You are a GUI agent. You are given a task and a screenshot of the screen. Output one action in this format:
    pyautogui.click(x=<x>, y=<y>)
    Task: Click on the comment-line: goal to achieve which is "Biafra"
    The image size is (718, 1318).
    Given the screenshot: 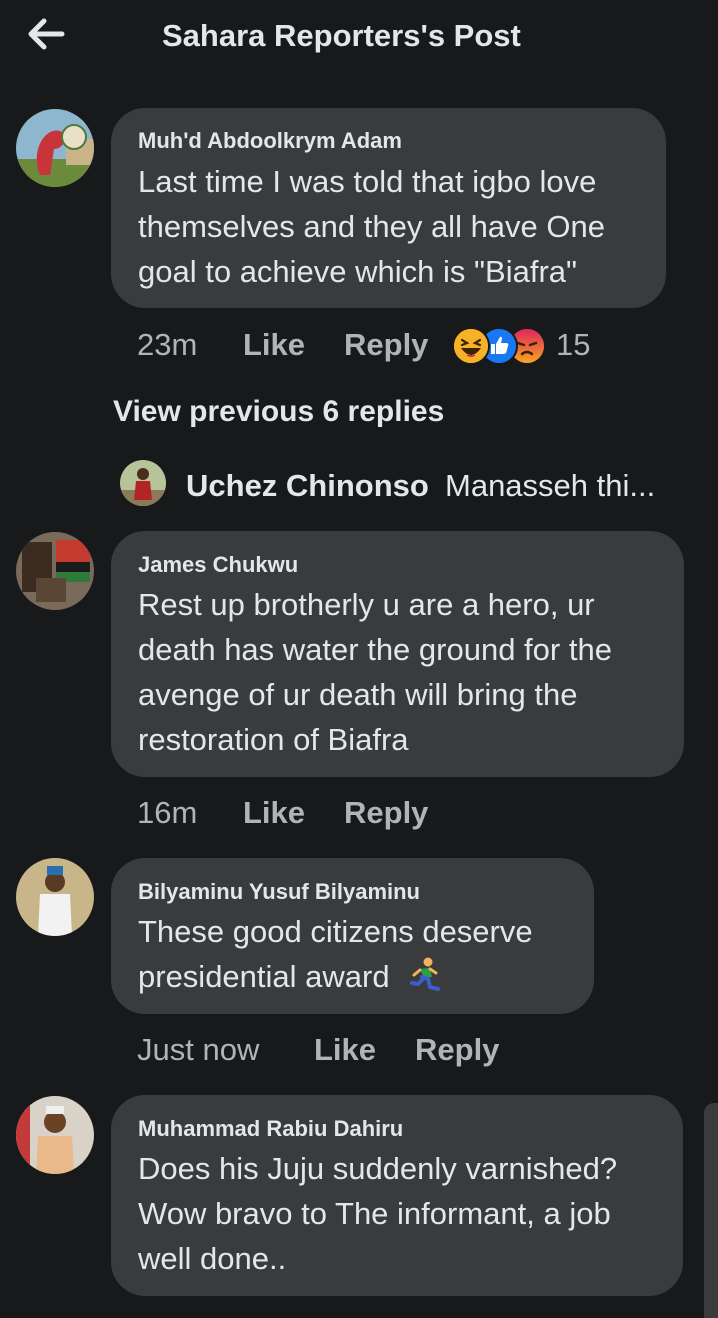 What is the action you would take?
    pyautogui.click(x=358, y=271)
    